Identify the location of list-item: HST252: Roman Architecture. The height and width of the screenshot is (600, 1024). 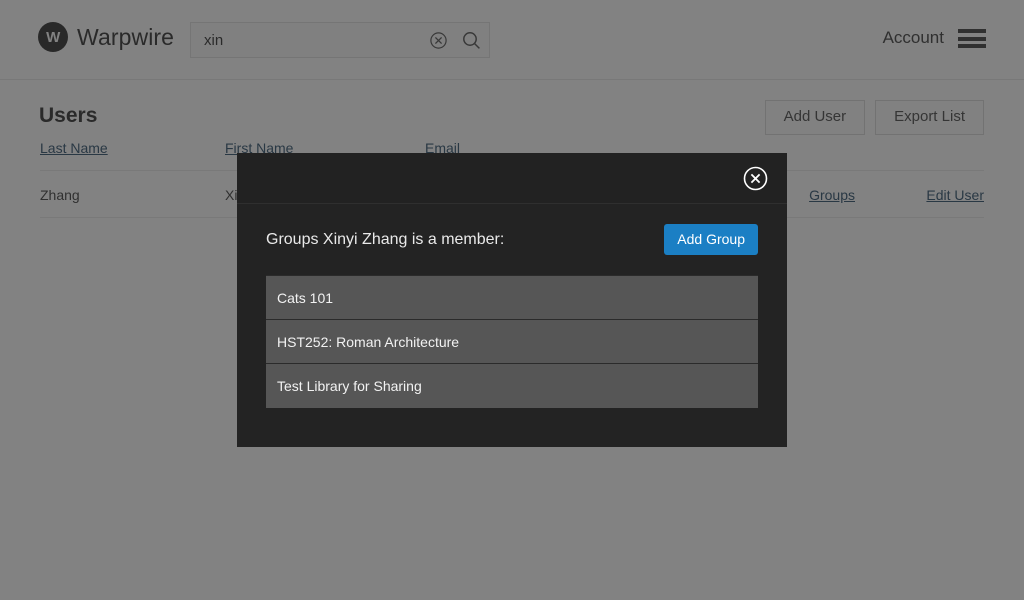
(512, 342).